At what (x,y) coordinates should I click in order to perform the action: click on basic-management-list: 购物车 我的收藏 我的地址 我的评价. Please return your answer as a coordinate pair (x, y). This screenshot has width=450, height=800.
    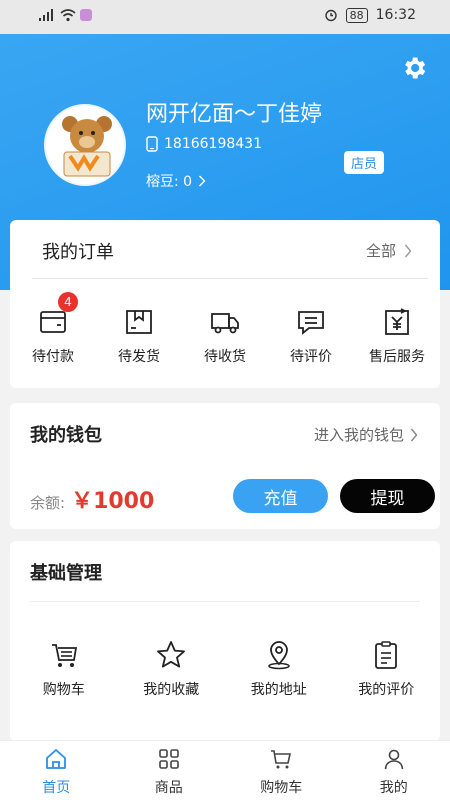
    Looking at the image, I should click on (225, 669).